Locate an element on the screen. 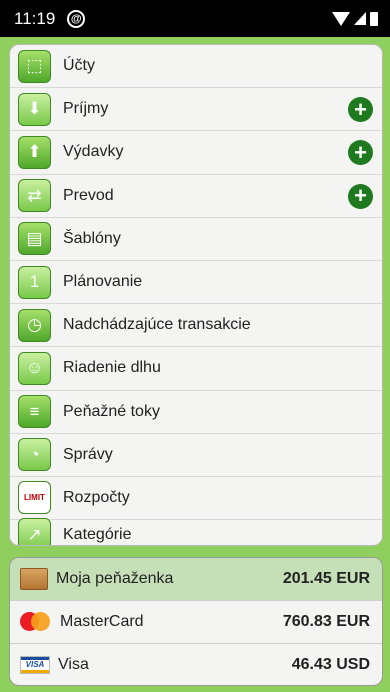  battery-icon is located at coordinates (374, 18).